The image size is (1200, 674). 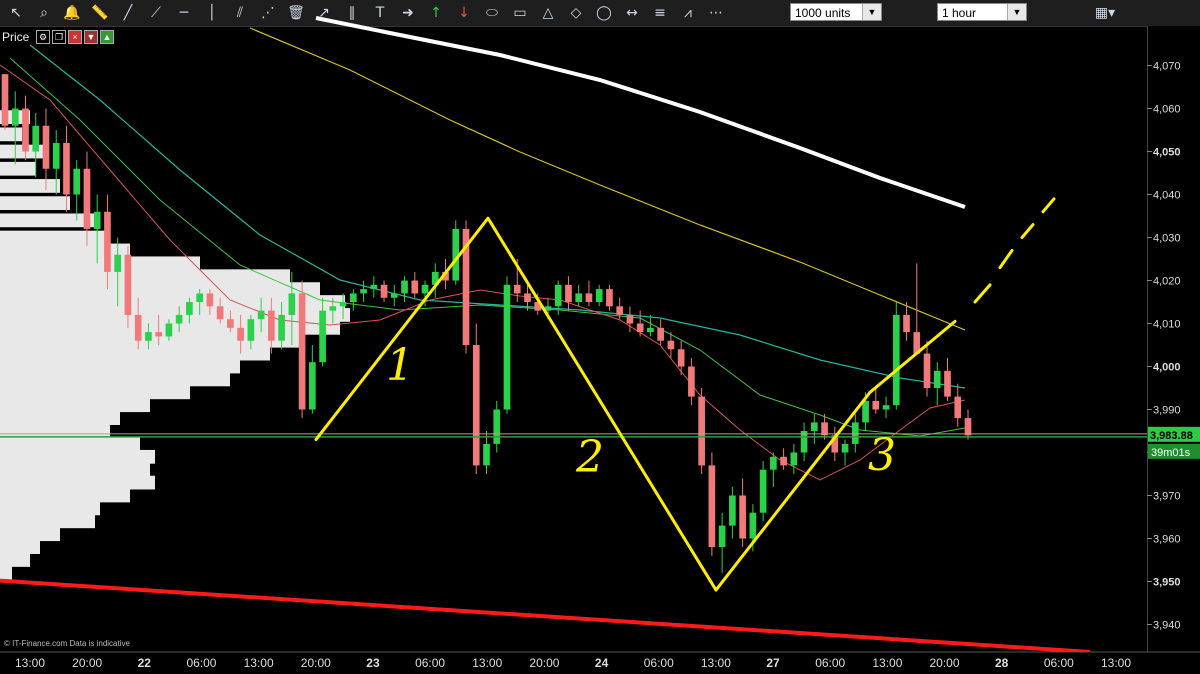 What do you see at coordinates (145, 663) in the screenshot?
I see `x-axis-label: 22` at bounding box center [145, 663].